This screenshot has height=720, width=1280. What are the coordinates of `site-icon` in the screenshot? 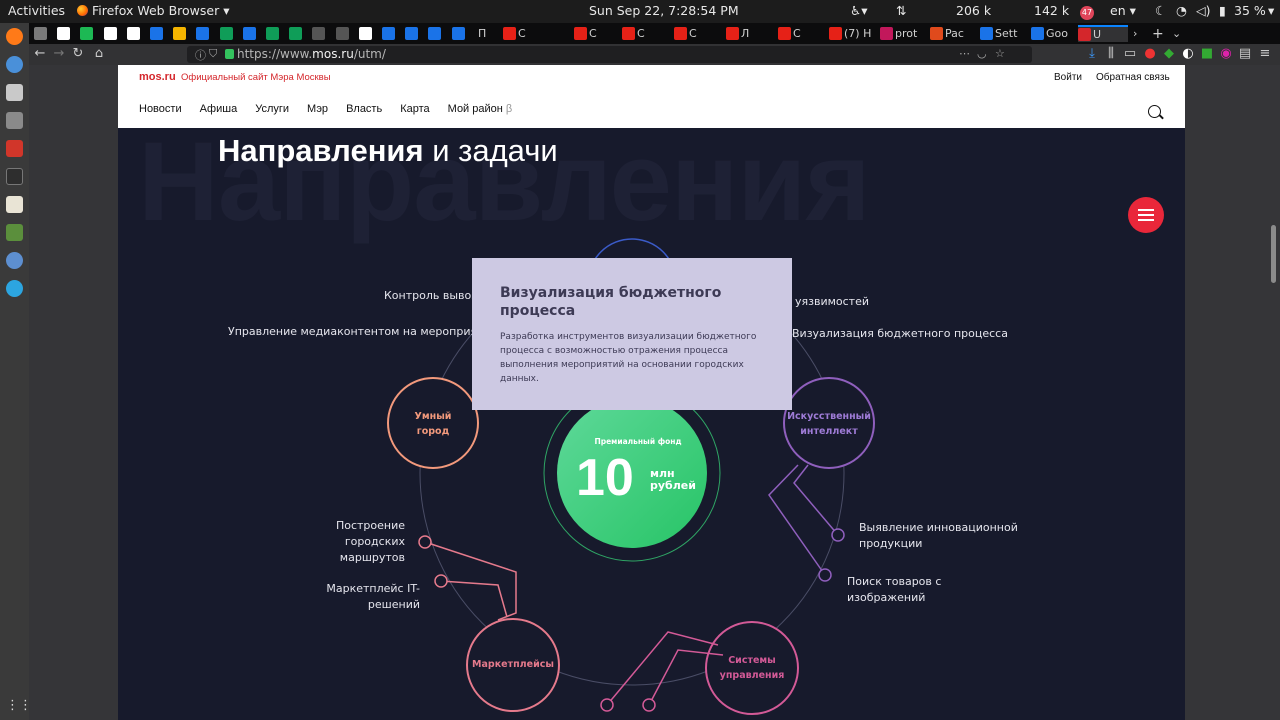 It's located at (986, 33).